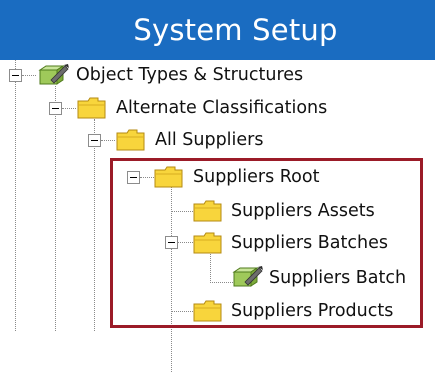 This screenshot has height=372, width=435. Describe the element at coordinates (209, 140) in the screenshot. I see `tree-node-all-suppliers: All Suppliers` at that location.